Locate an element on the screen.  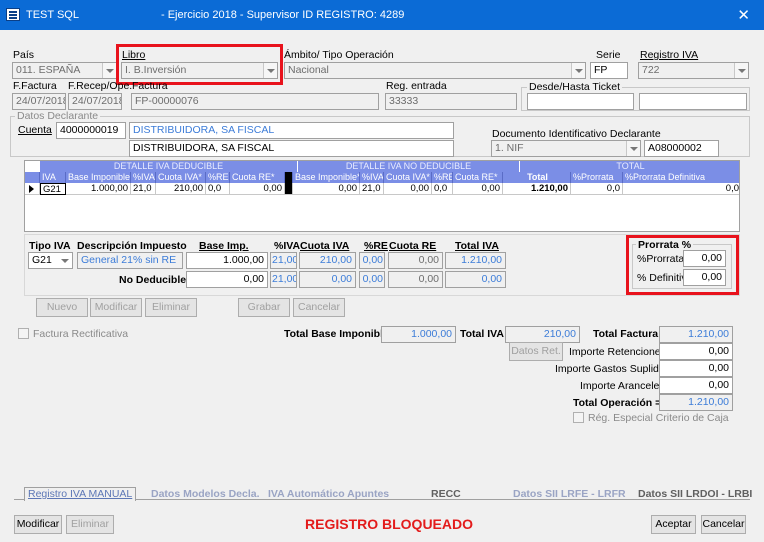
nombre2-input: DISTRIBUIDORA, SA FISCAL is located at coordinates (291, 148).